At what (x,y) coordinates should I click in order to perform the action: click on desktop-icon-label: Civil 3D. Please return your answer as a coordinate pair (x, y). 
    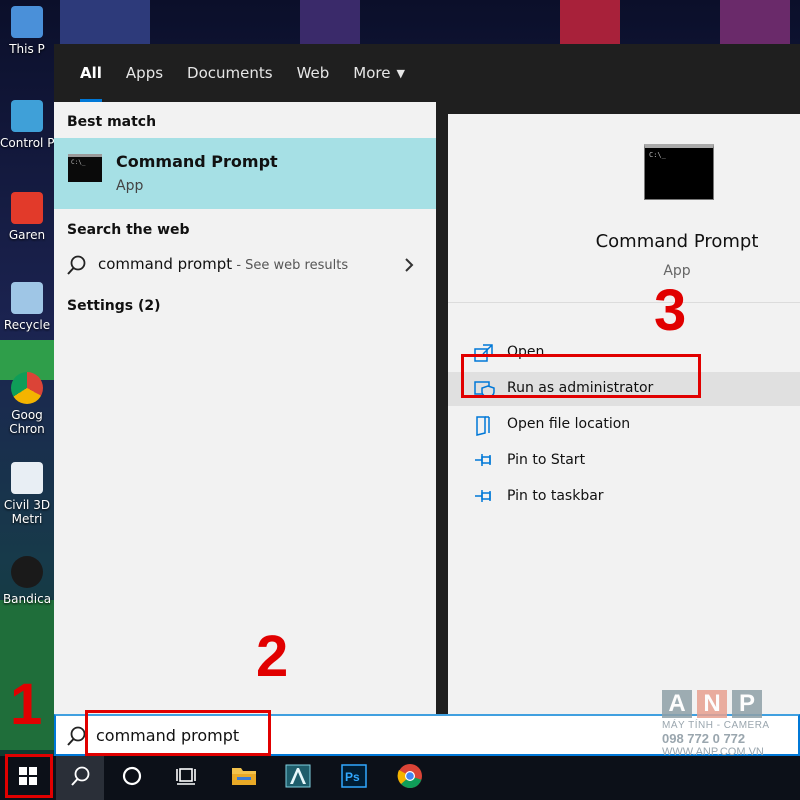
    Looking at the image, I should click on (27, 505).